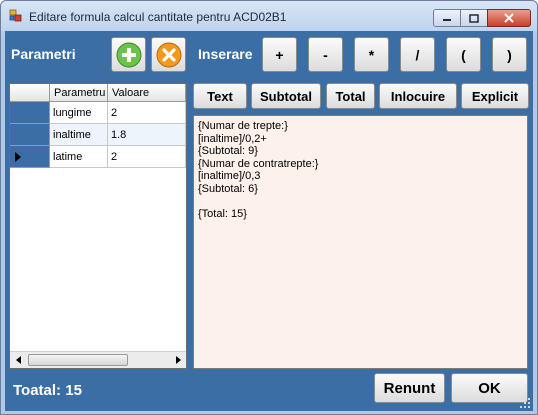  I want to click on insert-divide-button: /, so click(417, 54).